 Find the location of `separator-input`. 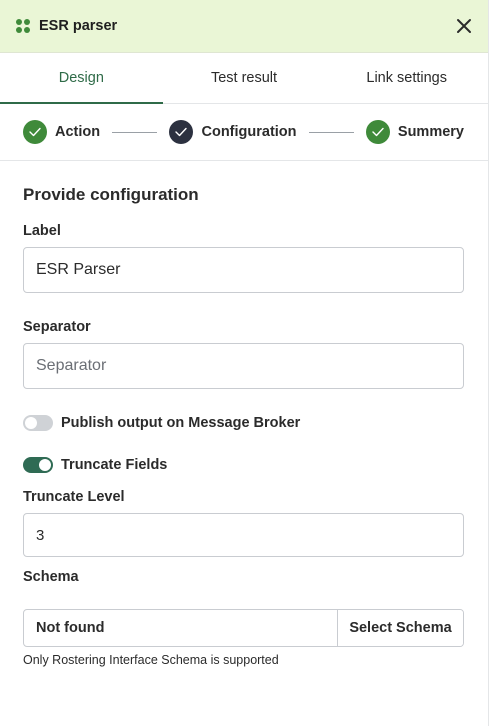

separator-input is located at coordinates (243, 366).